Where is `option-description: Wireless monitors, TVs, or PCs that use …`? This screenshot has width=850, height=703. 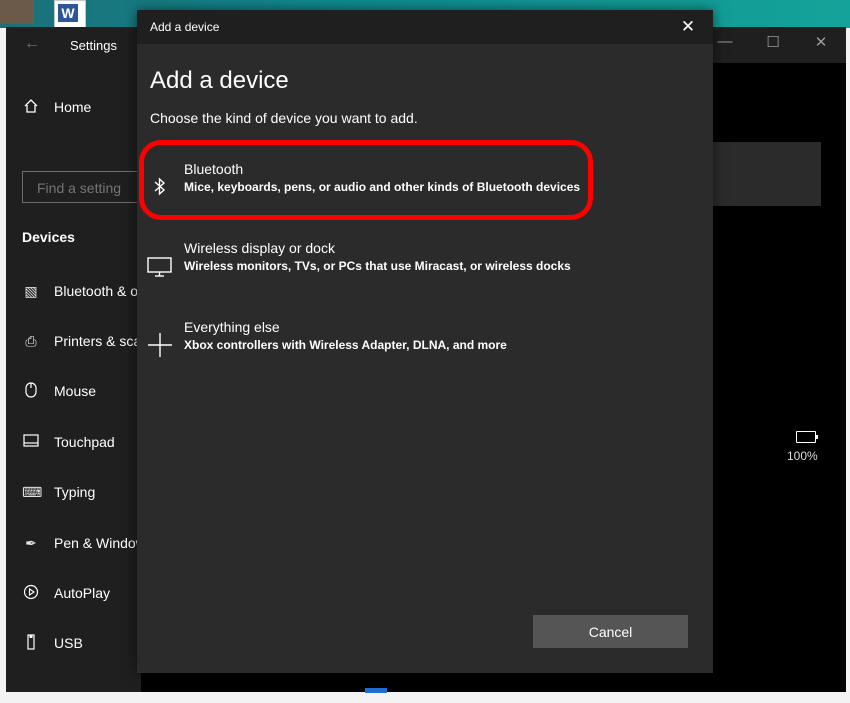
option-description: Wireless monitors, TVs, or PCs that use … is located at coordinates (377, 266).